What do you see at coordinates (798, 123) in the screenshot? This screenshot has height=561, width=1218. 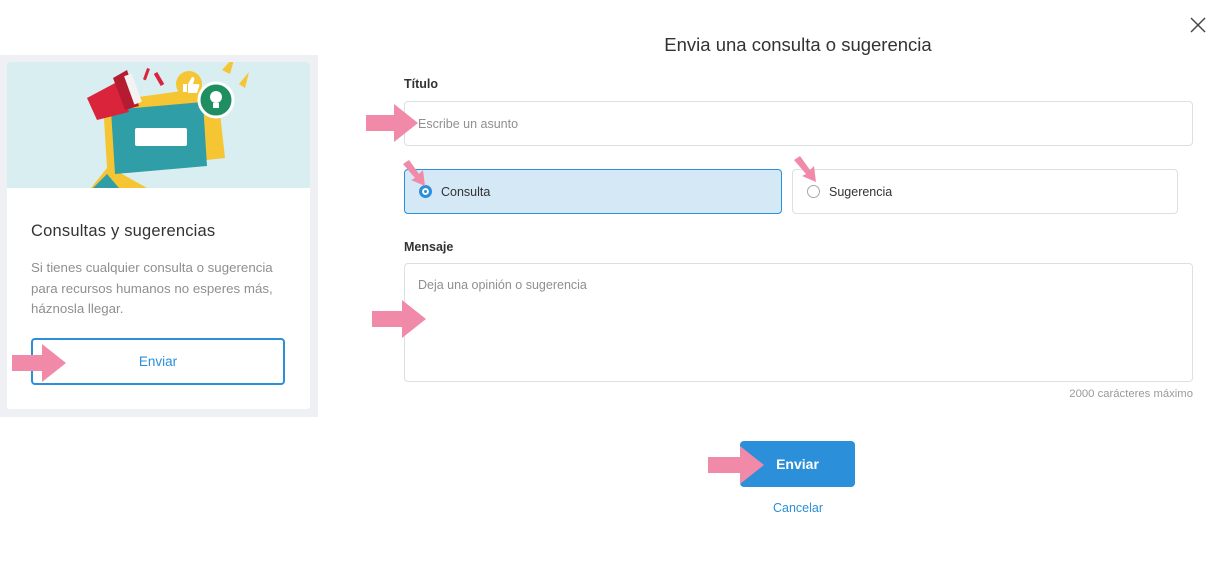 I see `title-input` at bounding box center [798, 123].